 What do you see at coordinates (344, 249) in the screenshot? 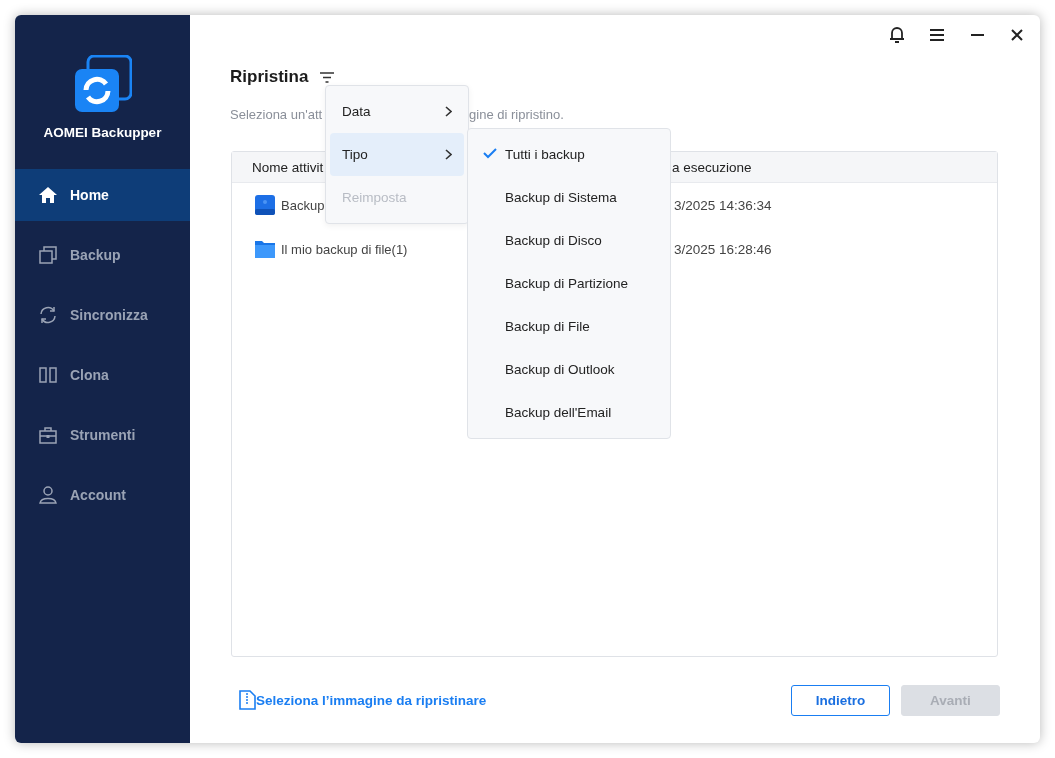
I see `task-name: Il mio backup di file(1)` at bounding box center [344, 249].